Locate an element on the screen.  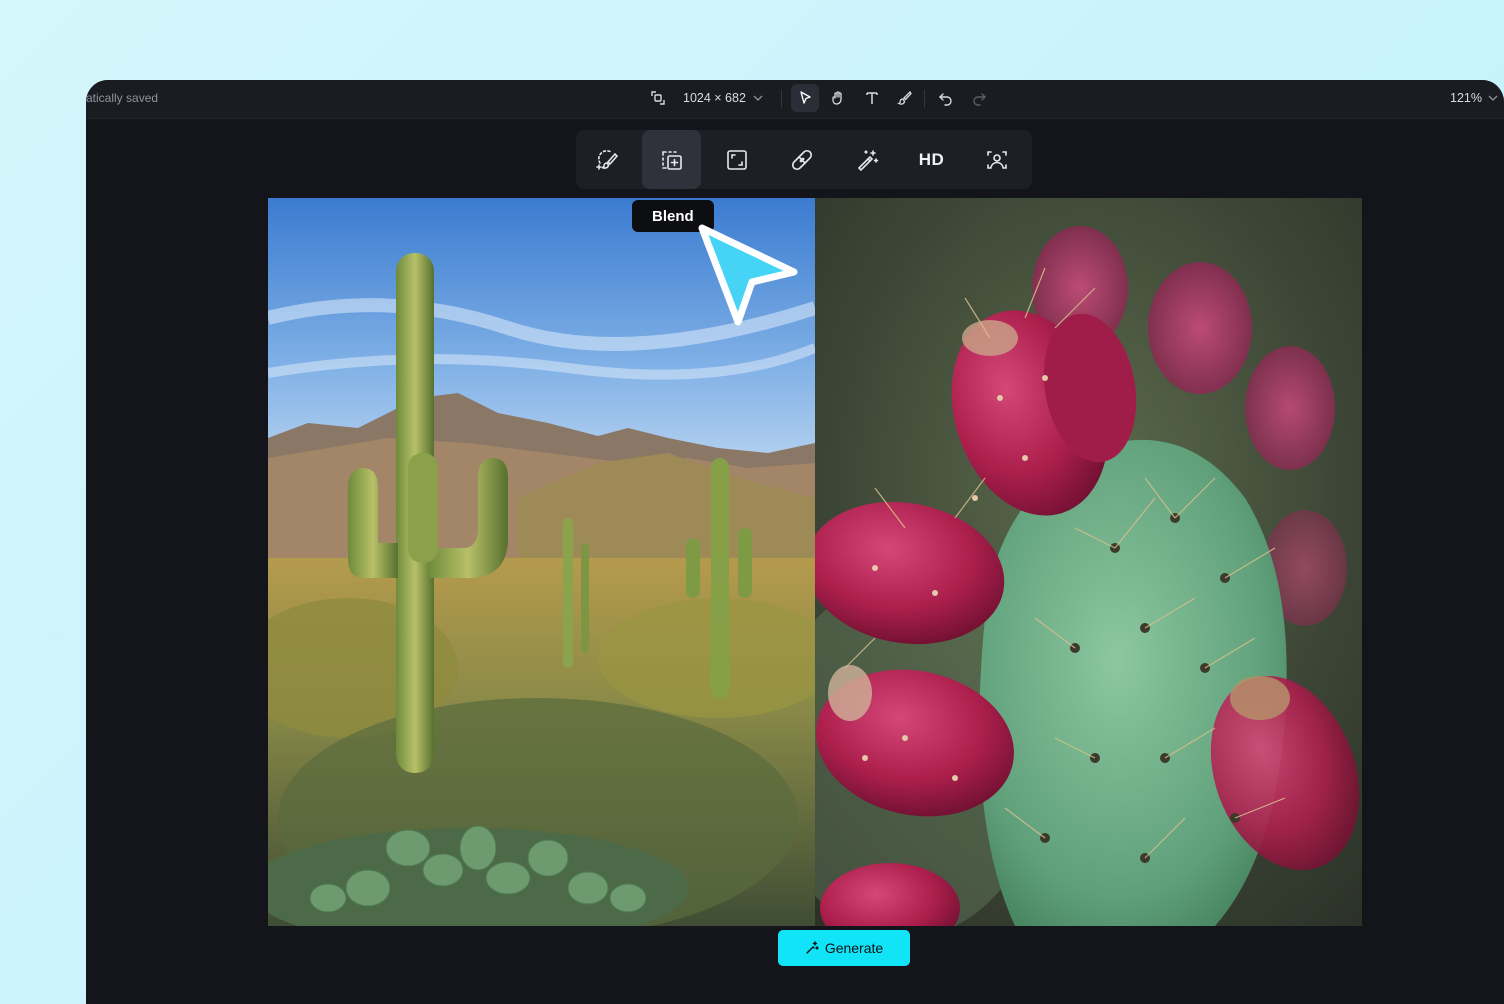
sparkle-wand-icon is located at coordinates (812, 947).